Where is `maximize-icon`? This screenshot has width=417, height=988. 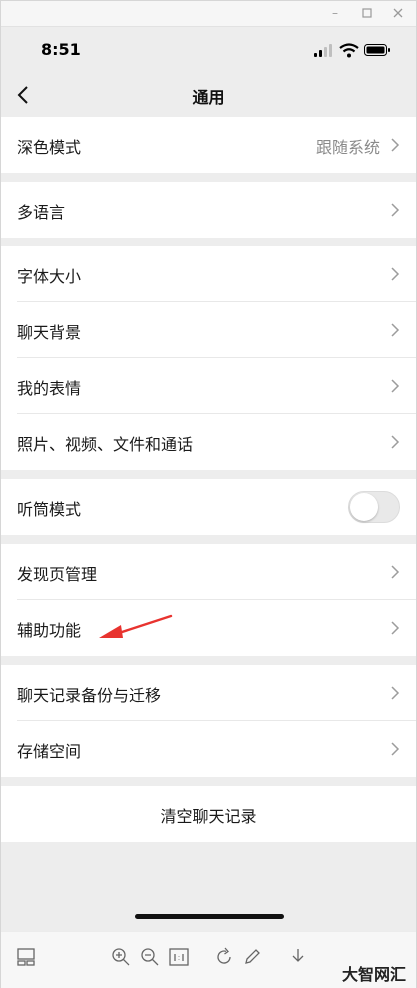
maximize-icon is located at coordinates (367, 13).